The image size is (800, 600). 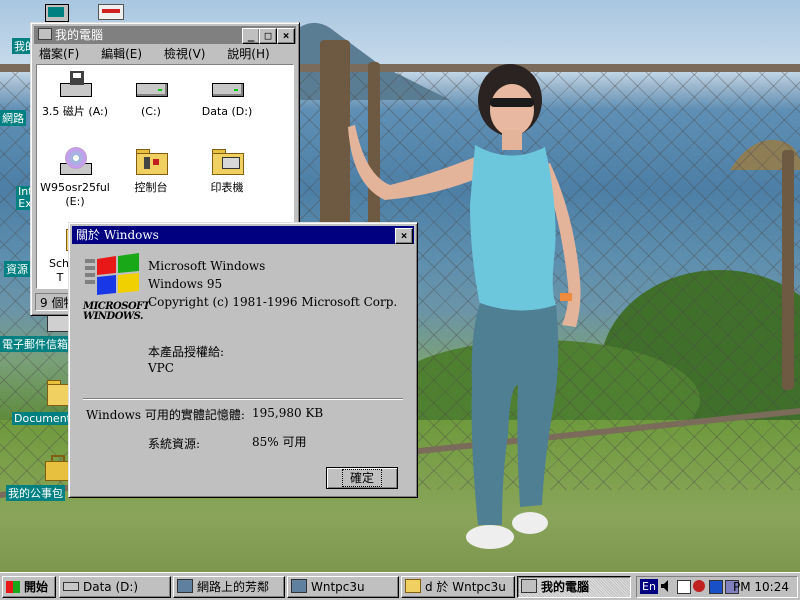 I want to click on start-button: 開始, so click(x=29, y=587).